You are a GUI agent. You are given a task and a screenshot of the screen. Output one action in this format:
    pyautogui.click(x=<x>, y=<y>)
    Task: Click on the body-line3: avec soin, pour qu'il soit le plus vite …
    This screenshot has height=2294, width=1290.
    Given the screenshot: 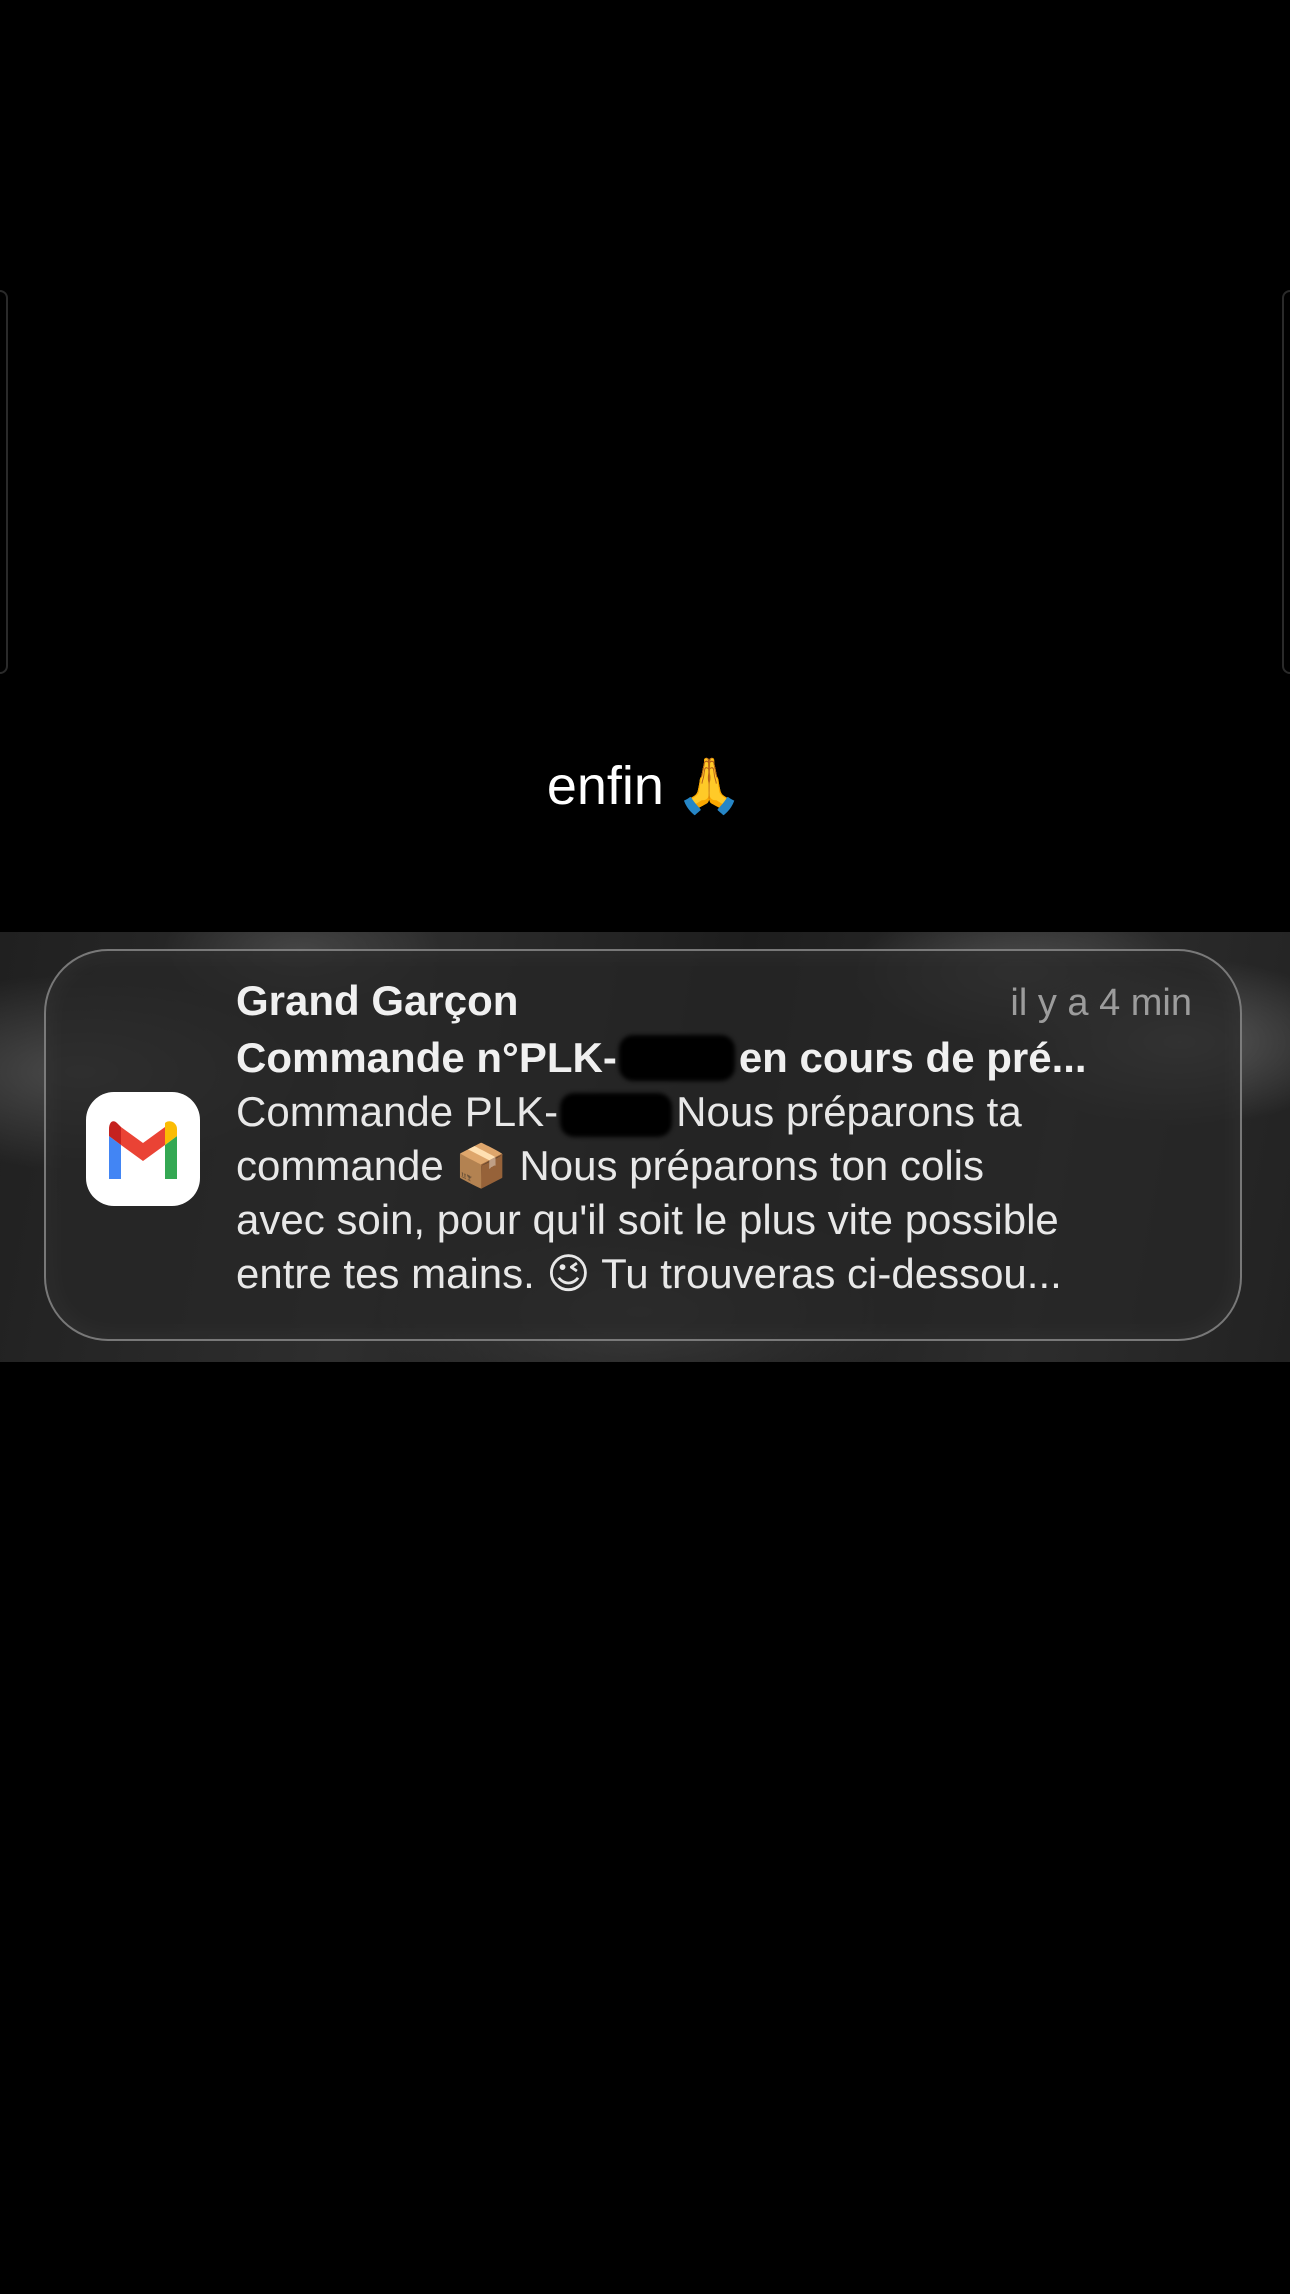 What is the action you would take?
    pyautogui.click(x=647, y=1219)
    